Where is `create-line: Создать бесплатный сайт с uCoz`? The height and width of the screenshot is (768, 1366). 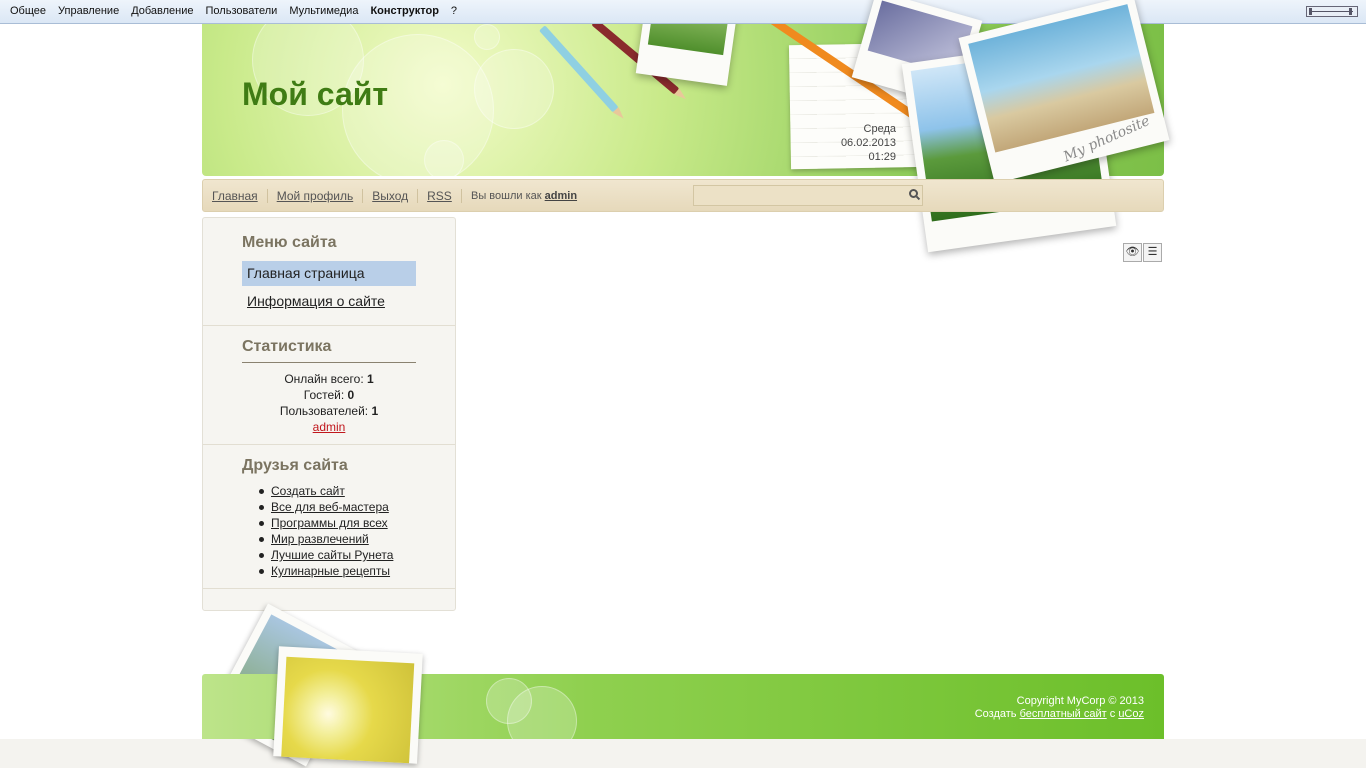 create-line: Создать бесплатный сайт с uCoz is located at coordinates (1059, 714).